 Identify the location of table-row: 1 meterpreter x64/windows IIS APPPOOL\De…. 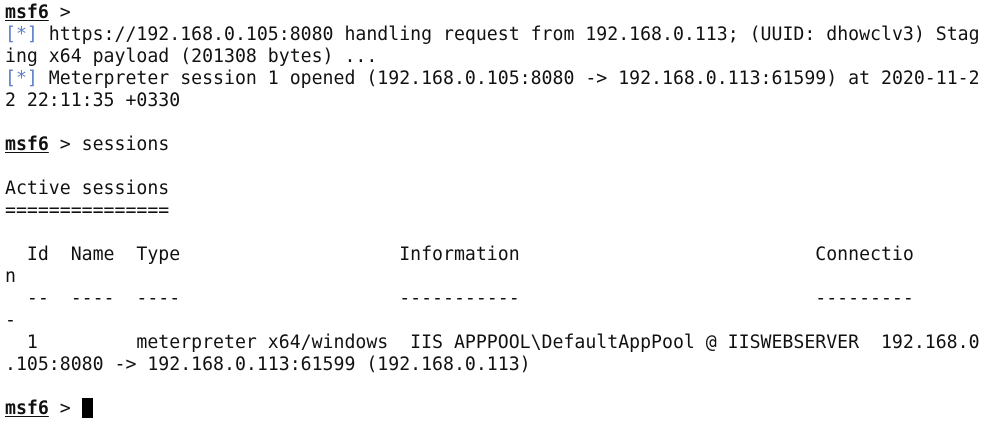
(497, 343).